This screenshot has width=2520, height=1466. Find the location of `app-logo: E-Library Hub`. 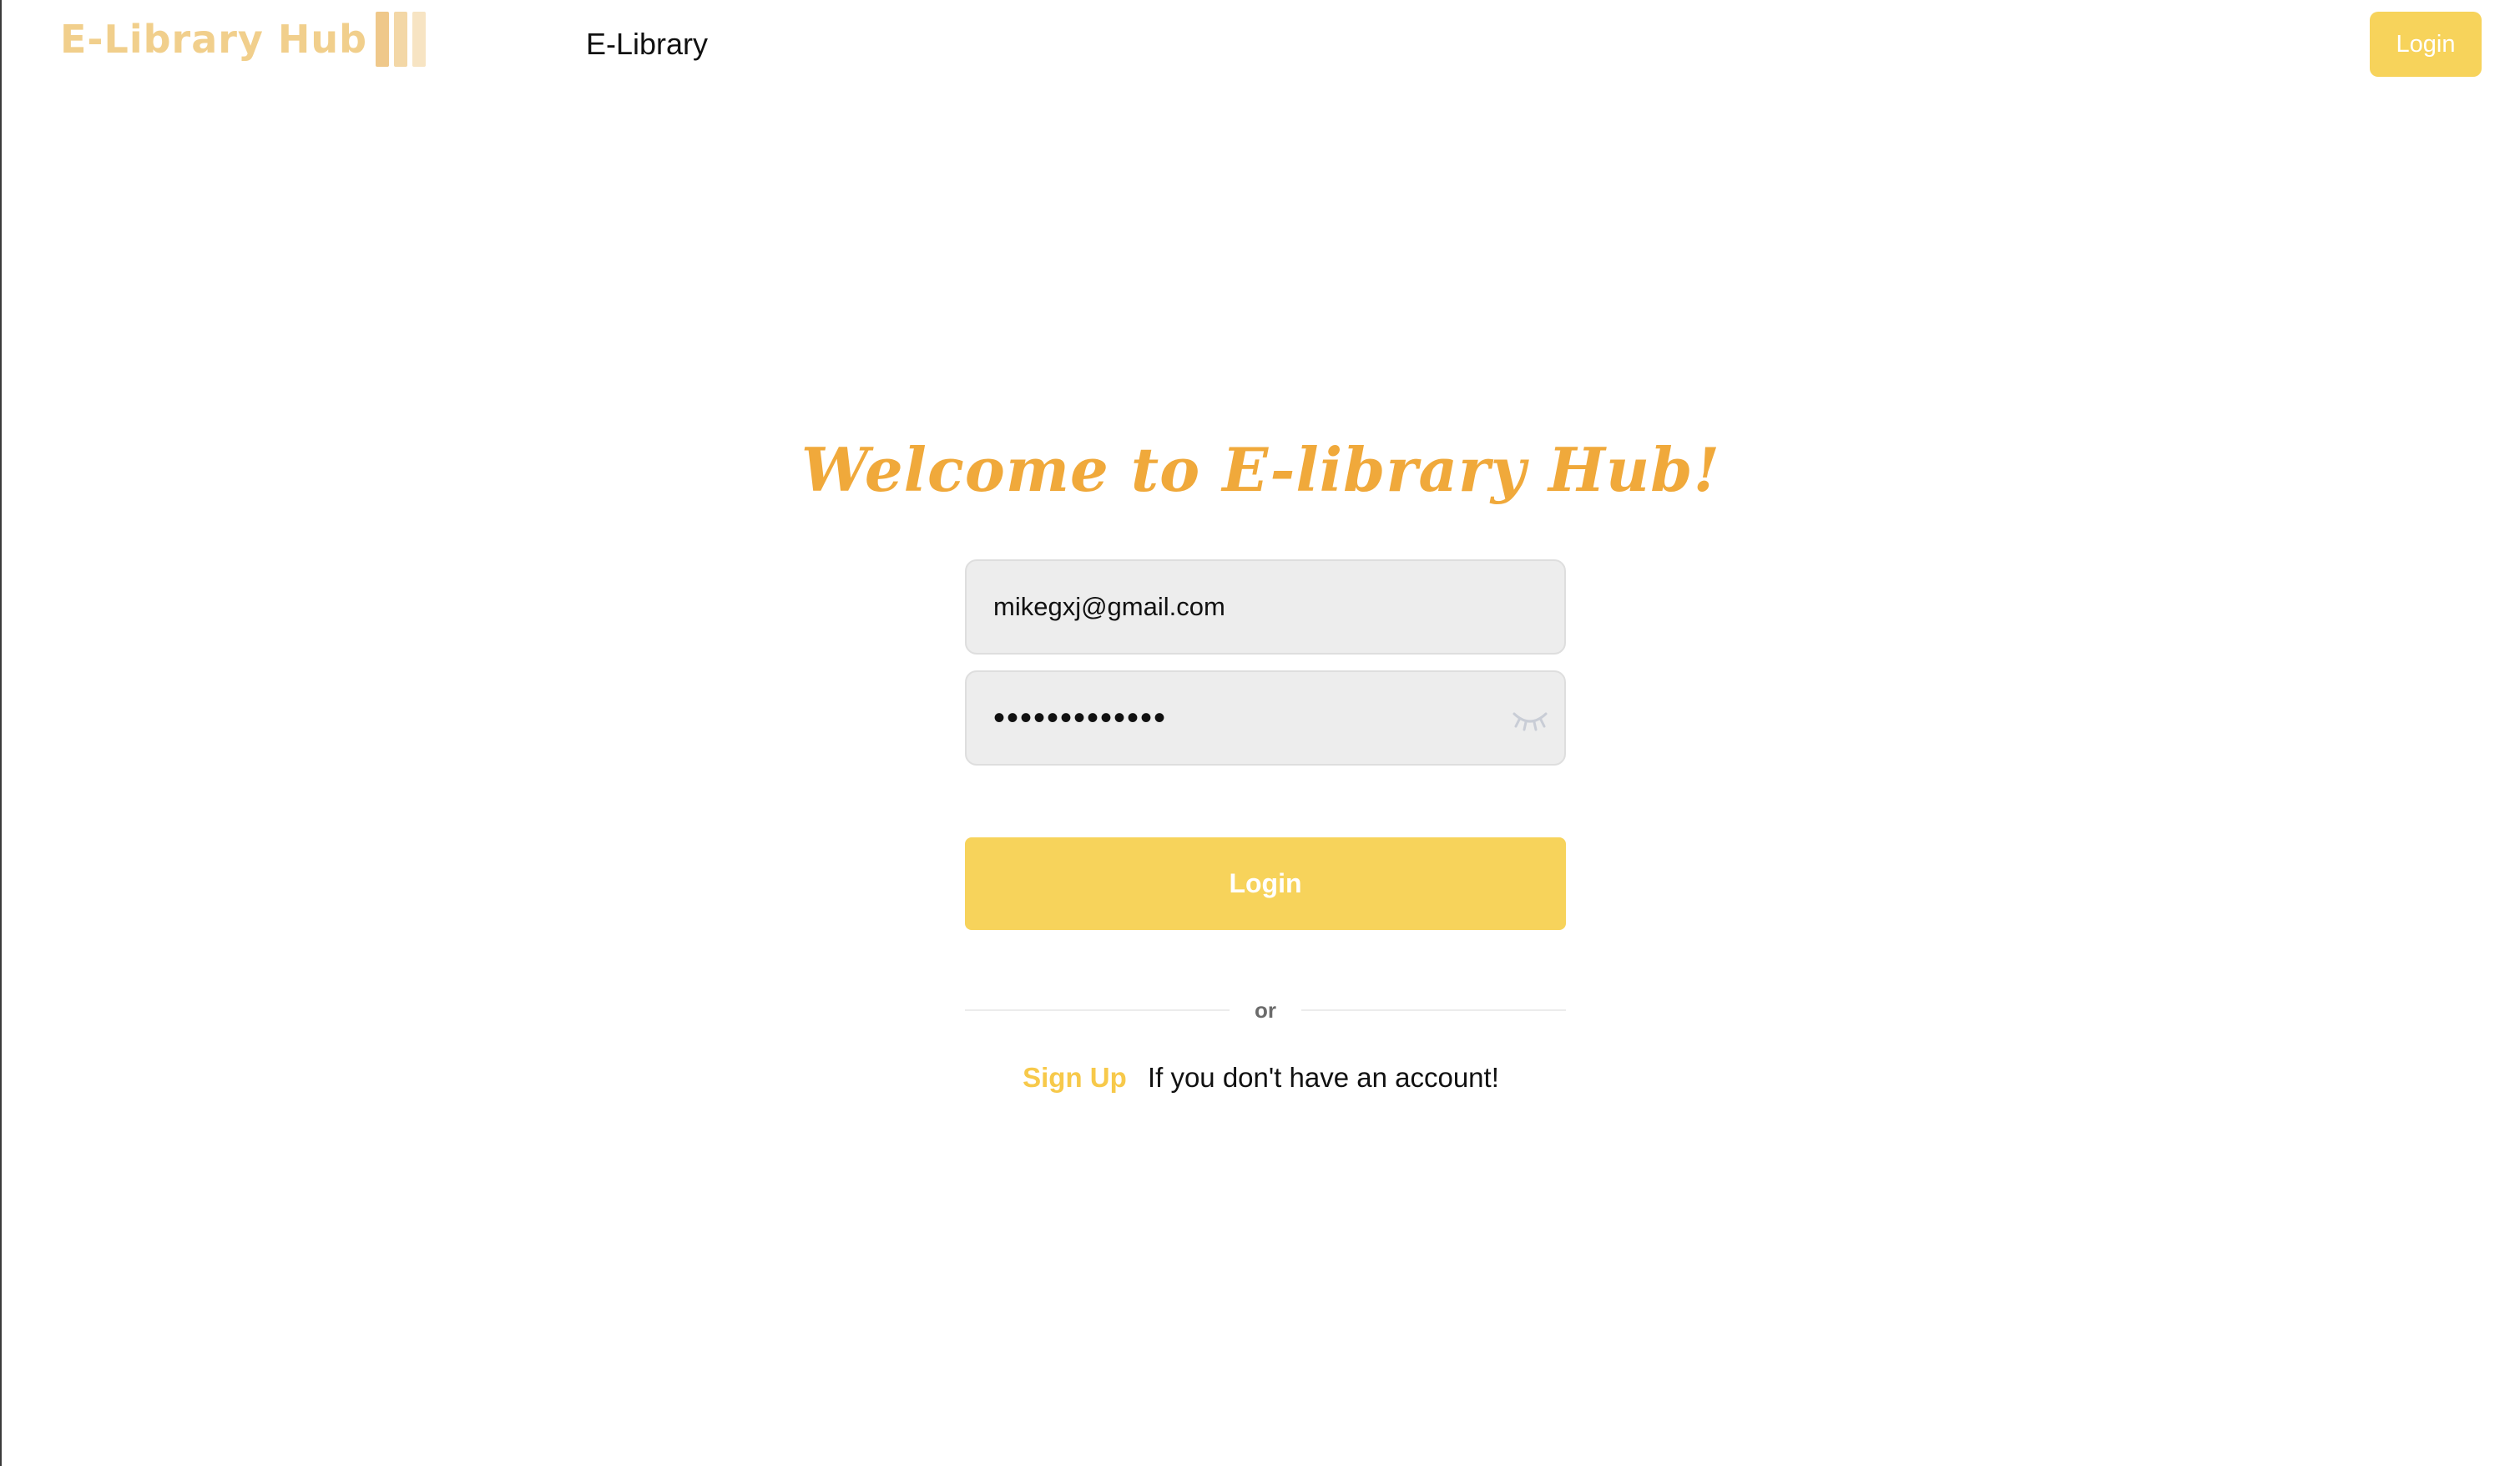

app-logo: E-Library Hub is located at coordinates (243, 39).